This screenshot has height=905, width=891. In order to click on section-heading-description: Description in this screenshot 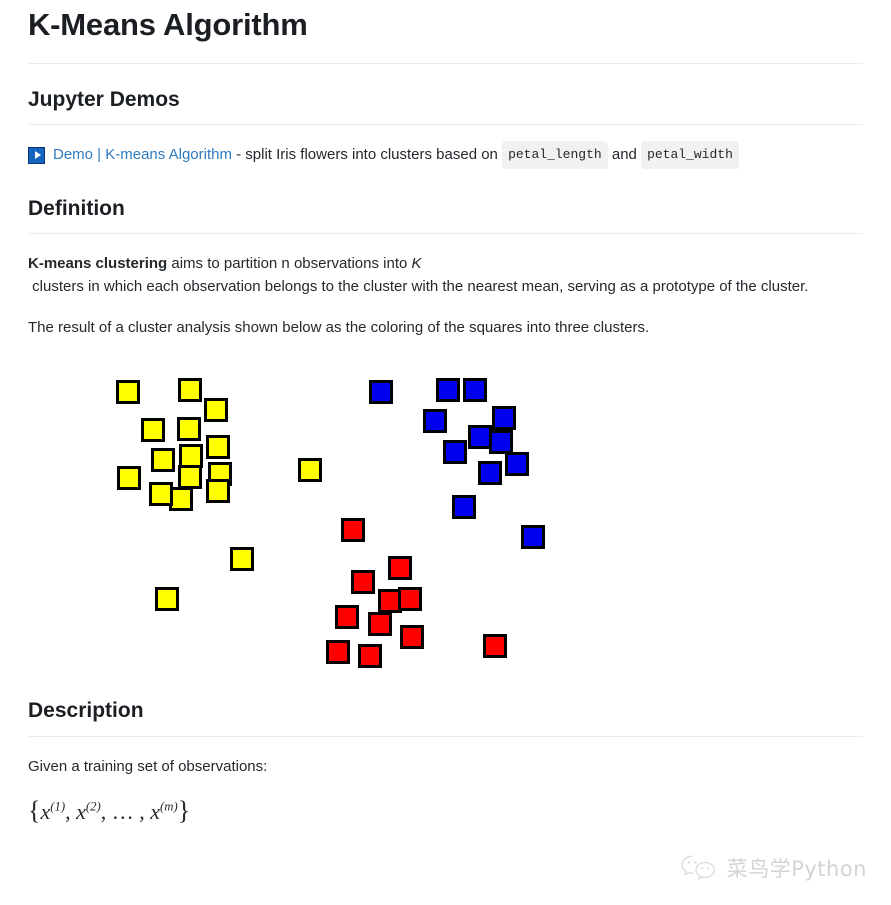, I will do `click(86, 711)`.